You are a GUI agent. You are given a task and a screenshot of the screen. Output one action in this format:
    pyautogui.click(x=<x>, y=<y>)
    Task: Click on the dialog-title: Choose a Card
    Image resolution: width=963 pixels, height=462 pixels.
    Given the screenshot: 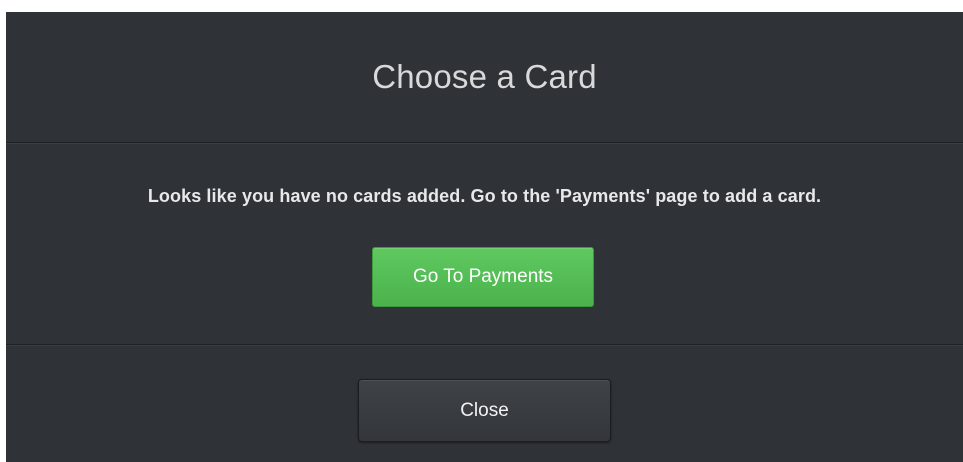 What is the action you would take?
    pyautogui.click(x=484, y=76)
    